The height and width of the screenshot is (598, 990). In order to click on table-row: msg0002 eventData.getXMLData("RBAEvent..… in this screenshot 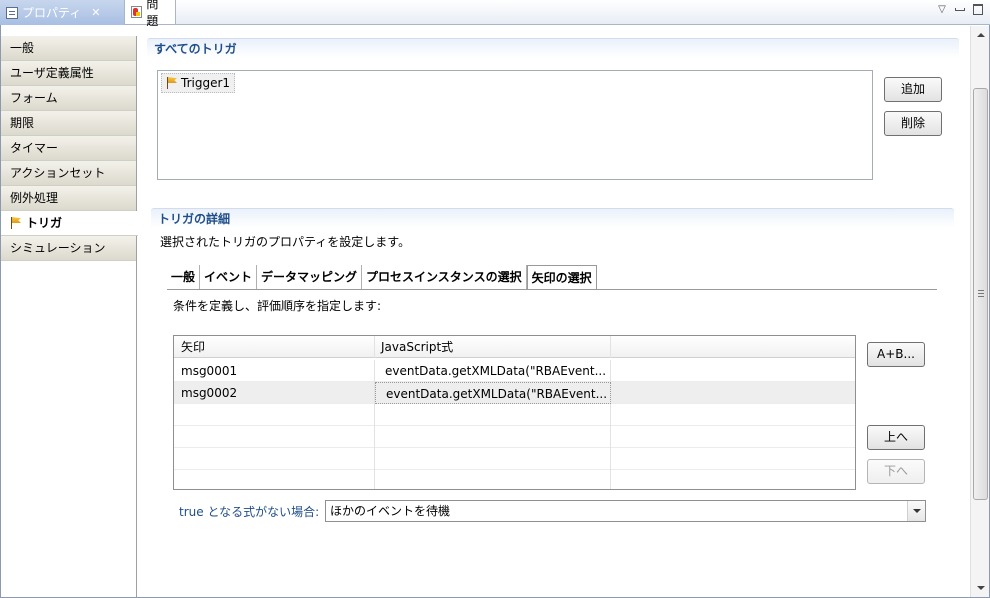, I will do `click(514, 393)`.